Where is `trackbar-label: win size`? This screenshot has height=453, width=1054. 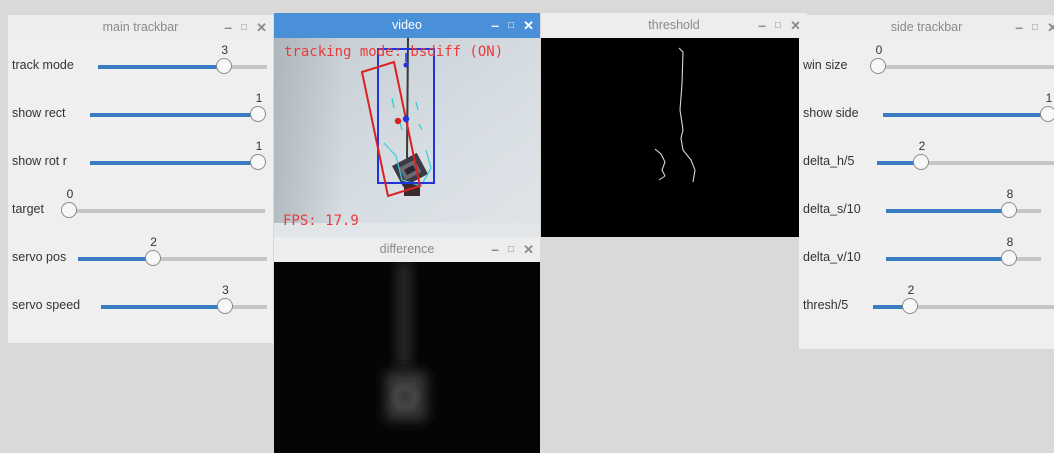
trackbar-label: win size is located at coordinates (825, 65).